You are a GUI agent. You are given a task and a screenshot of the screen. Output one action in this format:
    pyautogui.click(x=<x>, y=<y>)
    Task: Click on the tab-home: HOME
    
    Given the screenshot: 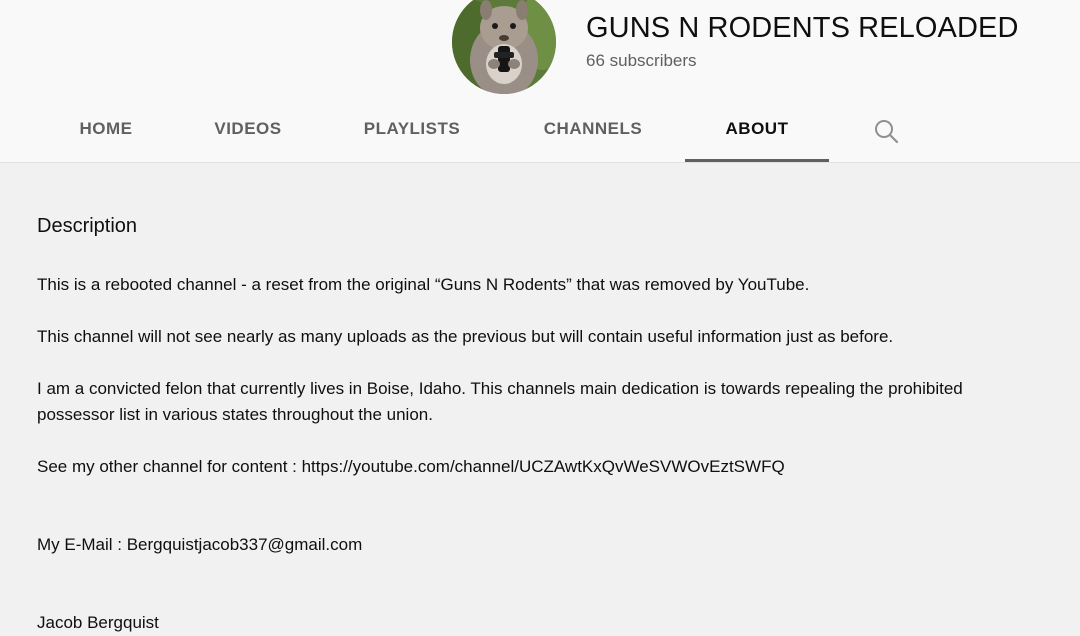 What is the action you would take?
    pyautogui.click(x=106, y=129)
    